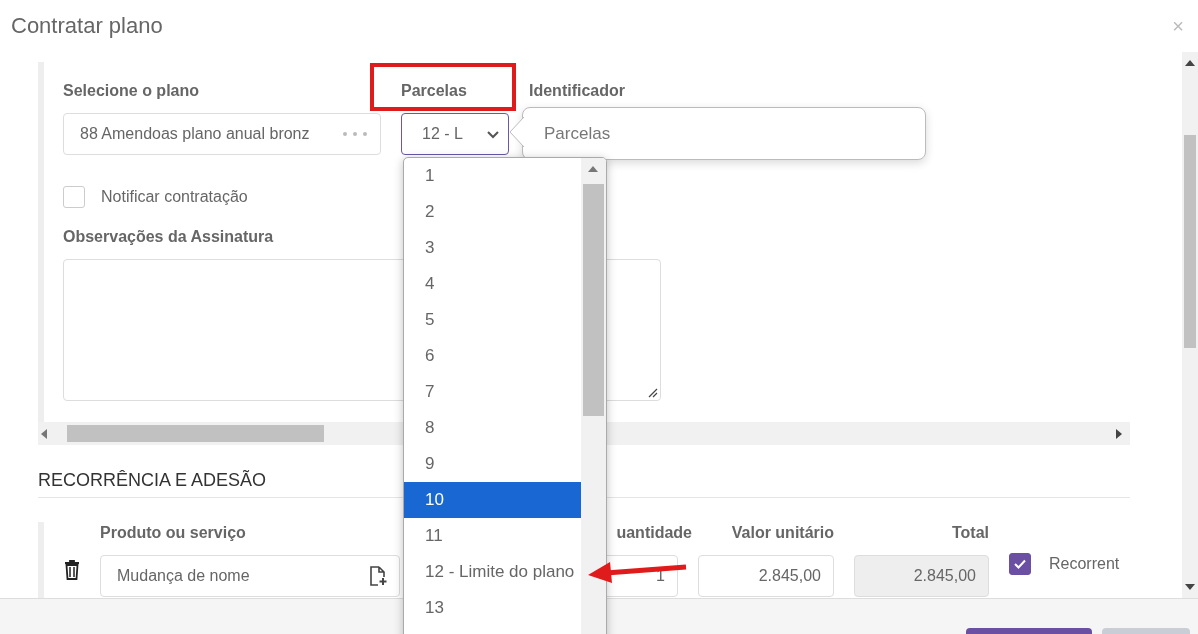 The image size is (1198, 634). Describe the element at coordinates (132, 91) in the screenshot. I see `field-label: Selecione o plano` at that location.